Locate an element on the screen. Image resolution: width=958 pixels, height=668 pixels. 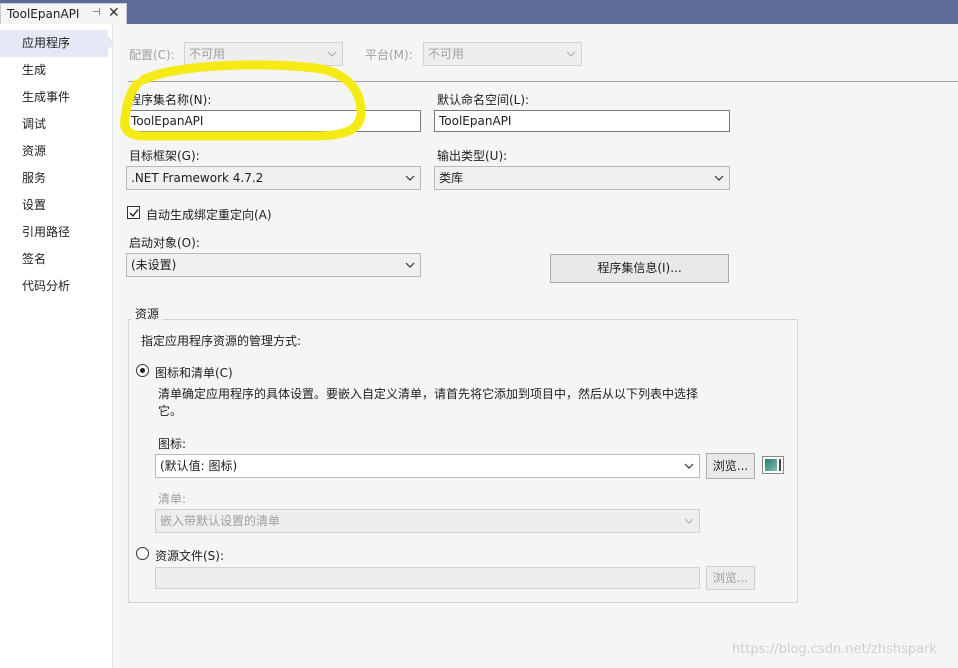
manifest-label: 清单: is located at coordinates (172, 499).